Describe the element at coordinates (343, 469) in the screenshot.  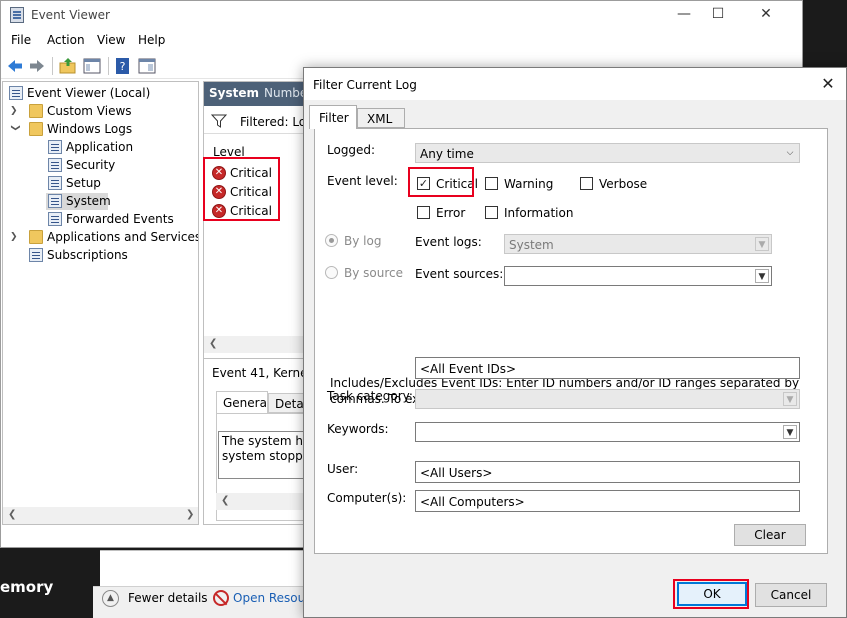
I see `user-label: User:` at that location.